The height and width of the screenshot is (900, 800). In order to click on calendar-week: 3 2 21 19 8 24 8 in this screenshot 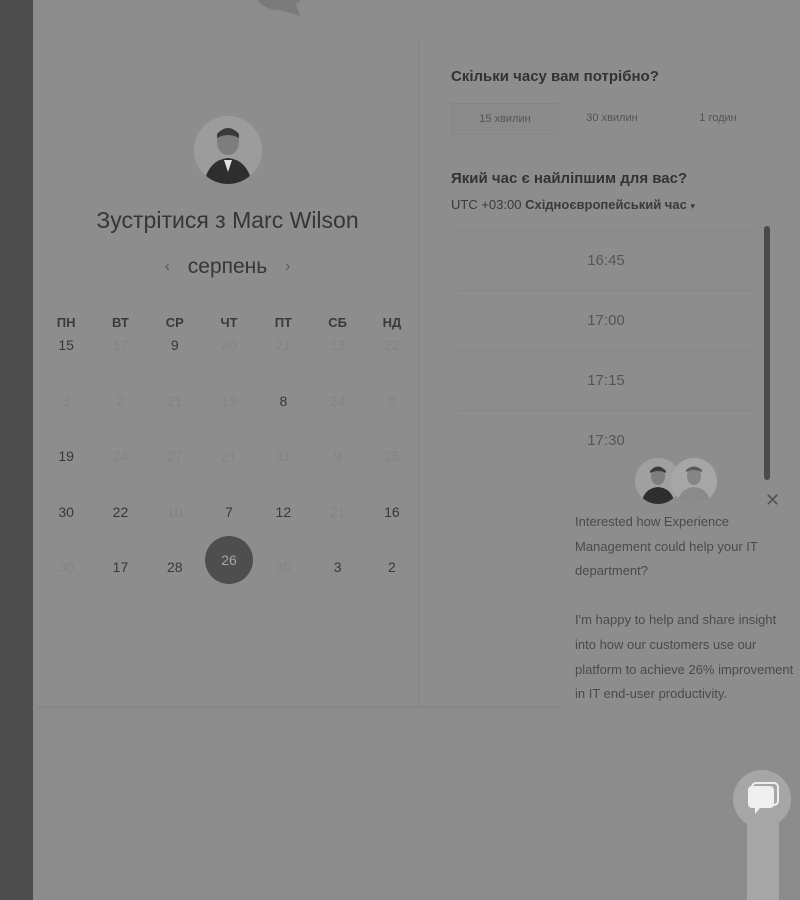, I will do `click(229, 421)`.